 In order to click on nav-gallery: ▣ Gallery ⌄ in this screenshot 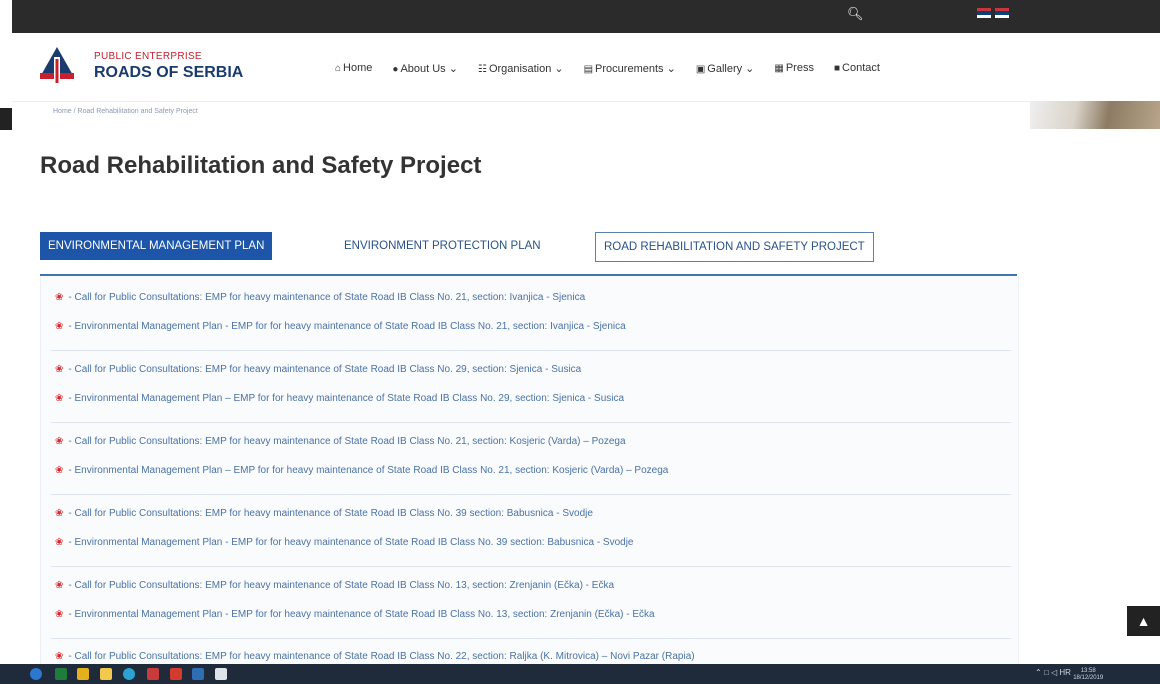, I will do `click(725, 68)`.